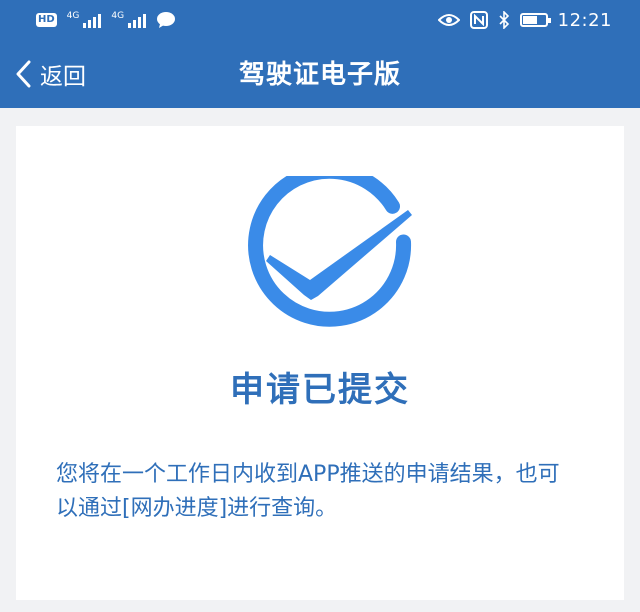 This screenshot has height=612, width=640. What do you see at coordinates (308, 491) in the screenshot?
I see `result-description: 您将在一个工作日内收到APP推送的申请结果，也可以通过[网办进度]进行查询。` at bounding box center [308, 491].